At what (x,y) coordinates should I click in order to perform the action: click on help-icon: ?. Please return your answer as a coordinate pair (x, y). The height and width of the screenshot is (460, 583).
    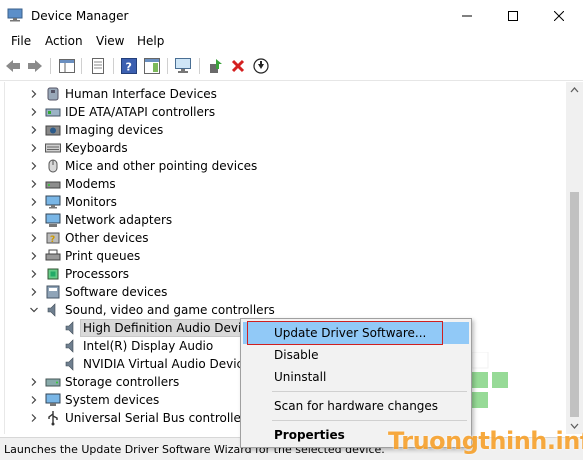
    Looking at the image, I should click on (129, 66).